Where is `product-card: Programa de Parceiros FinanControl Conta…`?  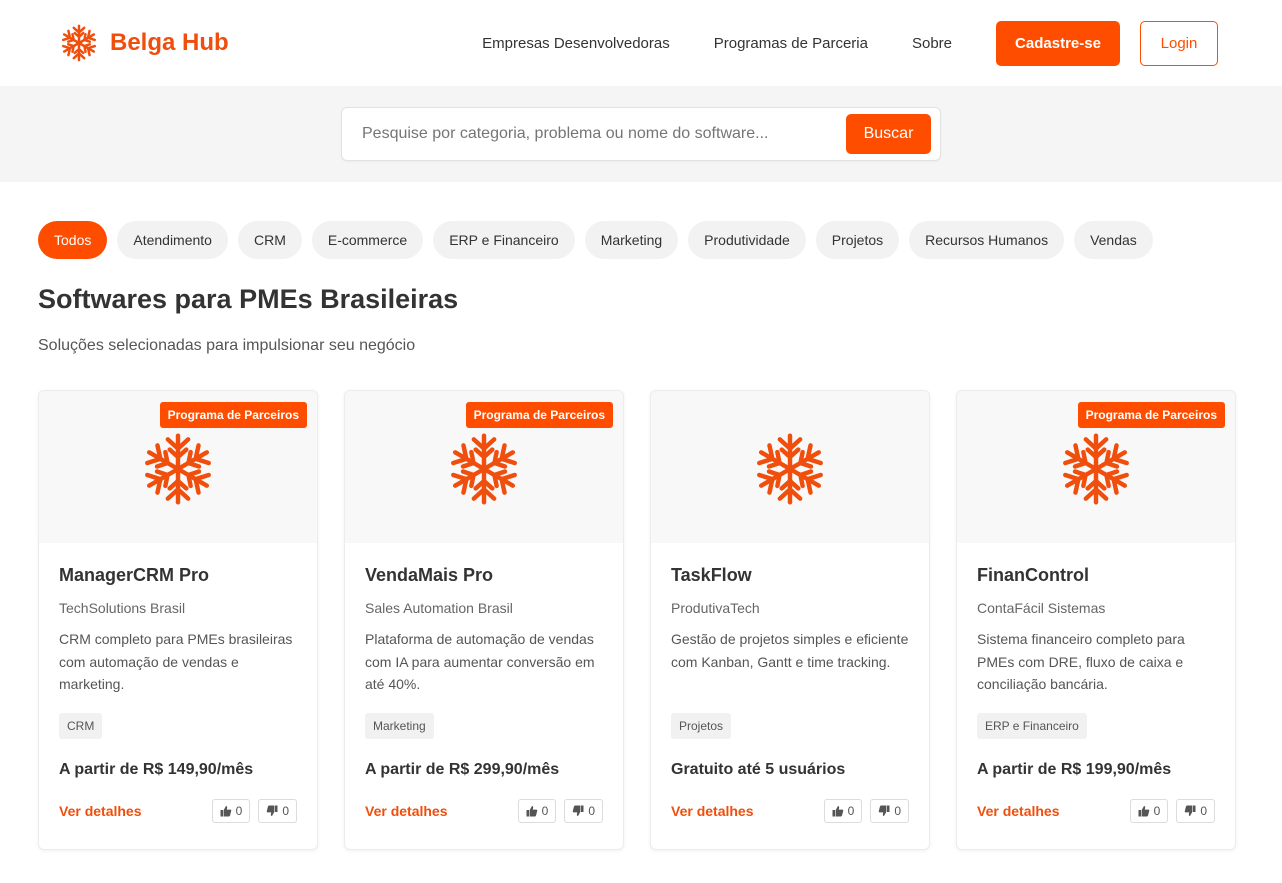
product-card: Programa de Parceiros FinanControl Conta… is located at coordinates (1096, 620).